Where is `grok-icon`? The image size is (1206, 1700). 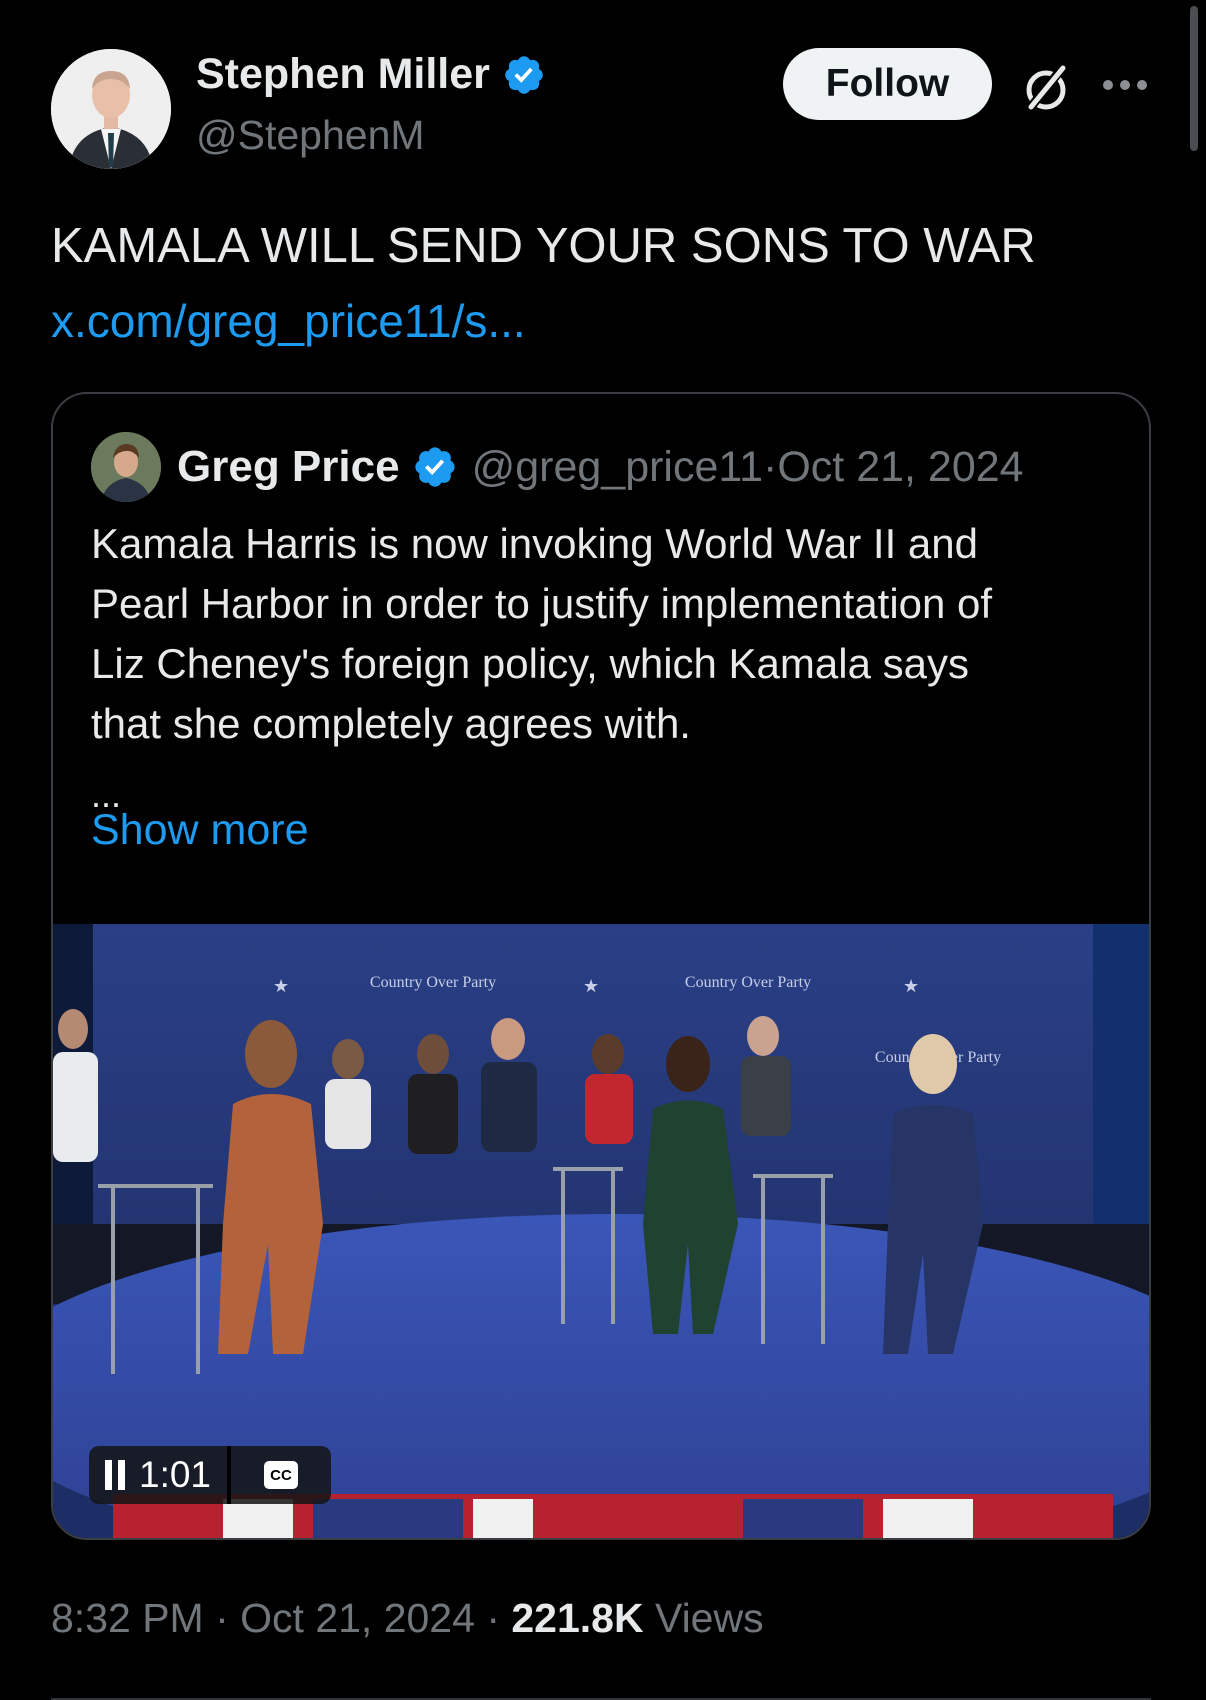 grok-icon is located at coordinates (1046, 88).